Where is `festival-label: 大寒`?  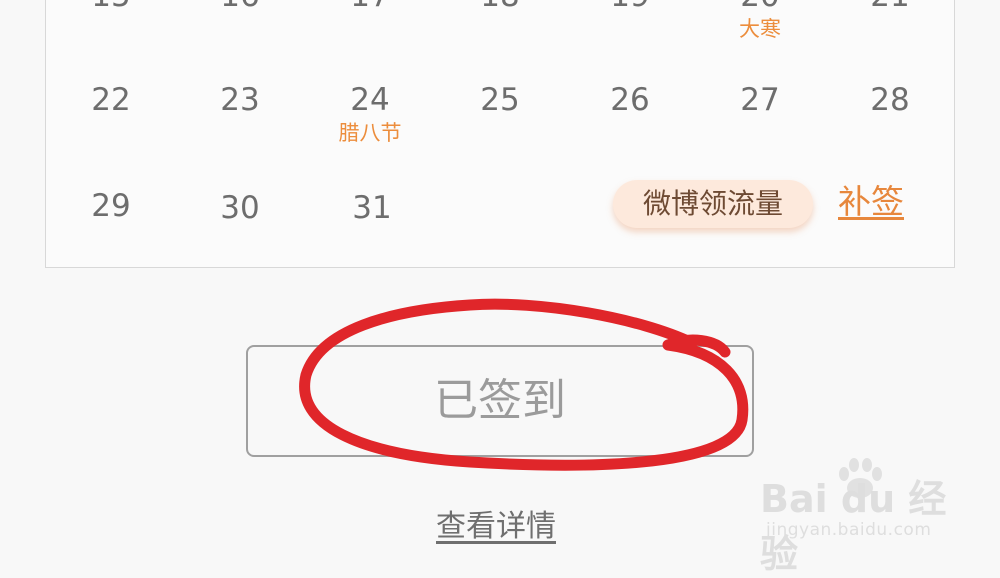
festival-label: 大寒 is located at coordinates (760, 29).